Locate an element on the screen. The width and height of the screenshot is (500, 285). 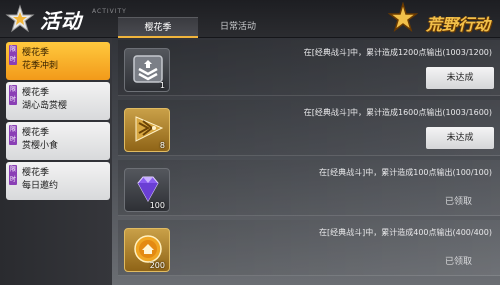
tab-label: 日常活动 is located at coordinates (237, 27).